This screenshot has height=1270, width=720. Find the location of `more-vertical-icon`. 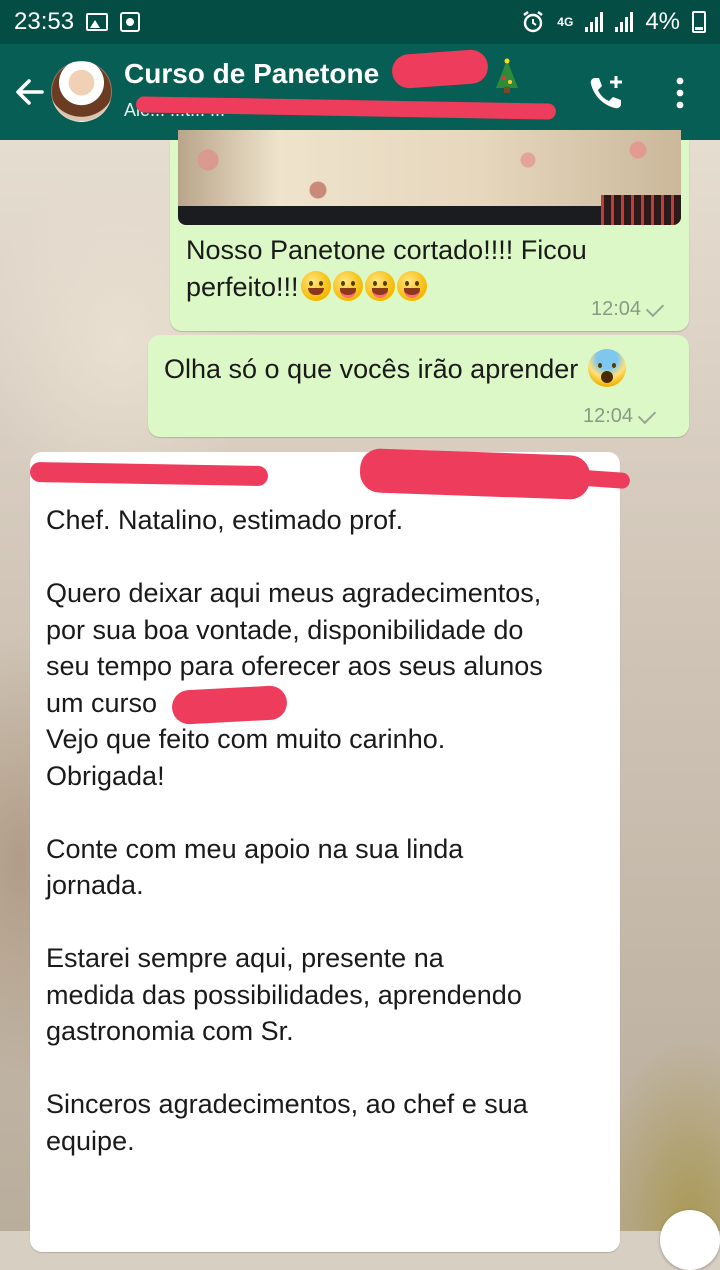

more-vertical-icon is located at coordinates (680, 93).